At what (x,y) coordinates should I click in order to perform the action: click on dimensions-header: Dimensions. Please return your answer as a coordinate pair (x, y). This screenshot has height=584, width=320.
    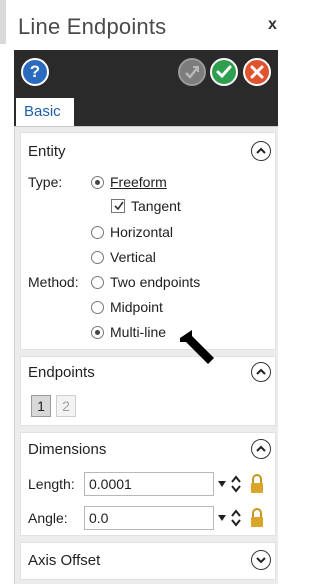
    Looking at the image, I should click on (67, 449).